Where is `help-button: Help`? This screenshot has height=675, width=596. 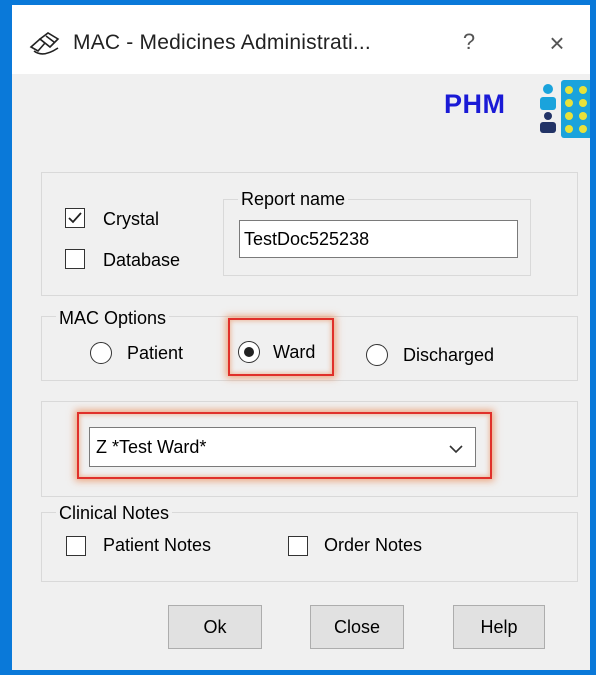
help-button: Help is located at coordinates (499, 627).